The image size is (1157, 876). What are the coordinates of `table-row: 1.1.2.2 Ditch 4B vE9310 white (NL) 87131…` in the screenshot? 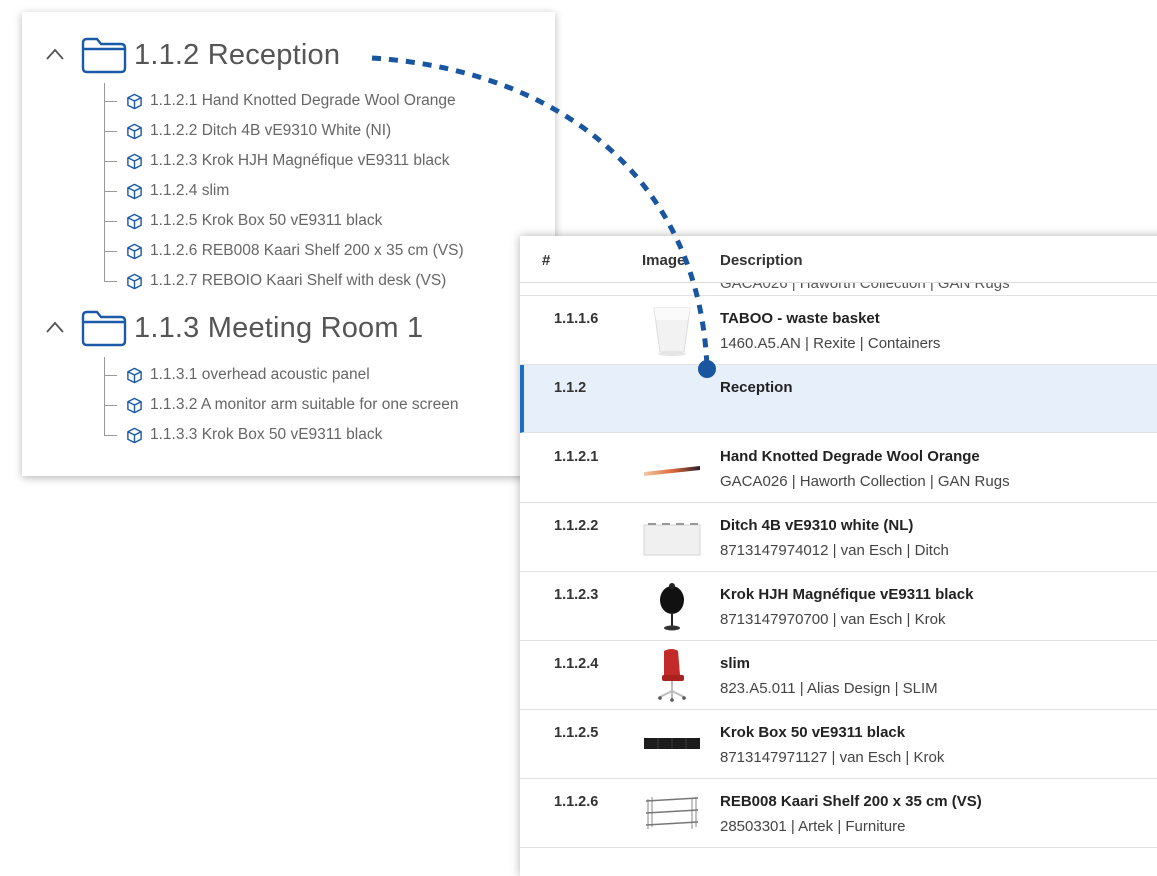 It's located at (838, 537).